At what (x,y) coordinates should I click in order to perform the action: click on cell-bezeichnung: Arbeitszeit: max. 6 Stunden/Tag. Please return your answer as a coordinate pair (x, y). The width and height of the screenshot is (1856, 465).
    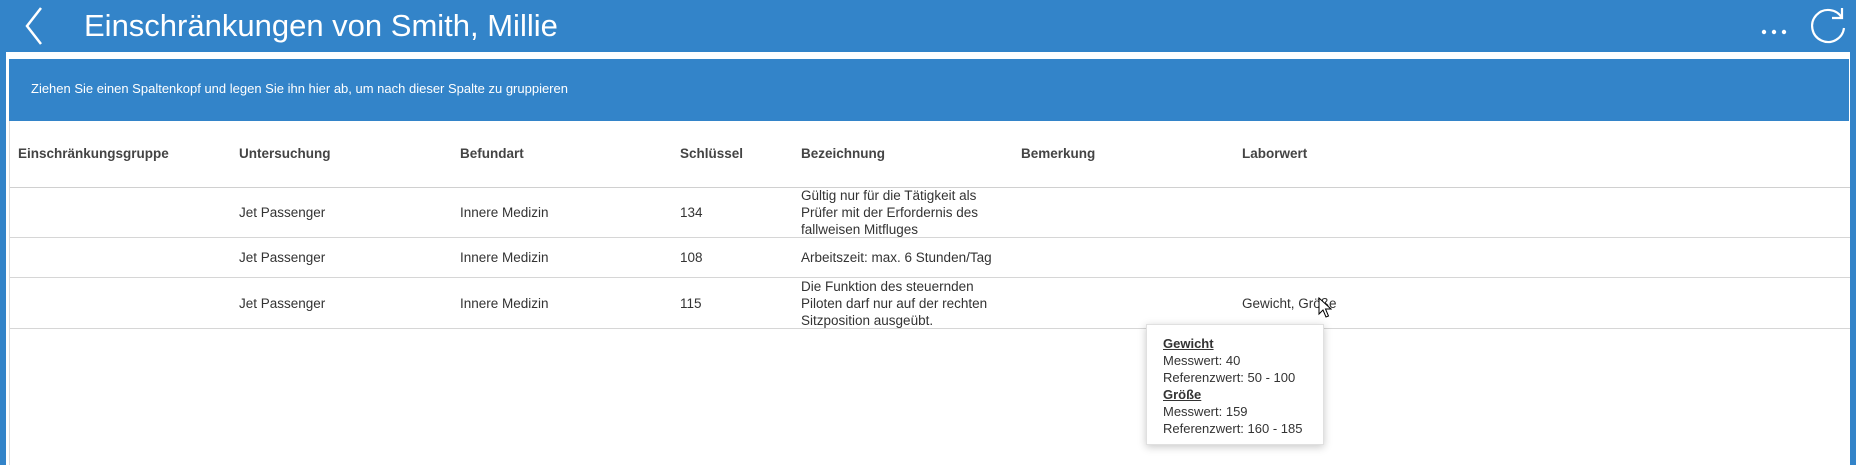
    Looking at the image, I should click on (896, 257).